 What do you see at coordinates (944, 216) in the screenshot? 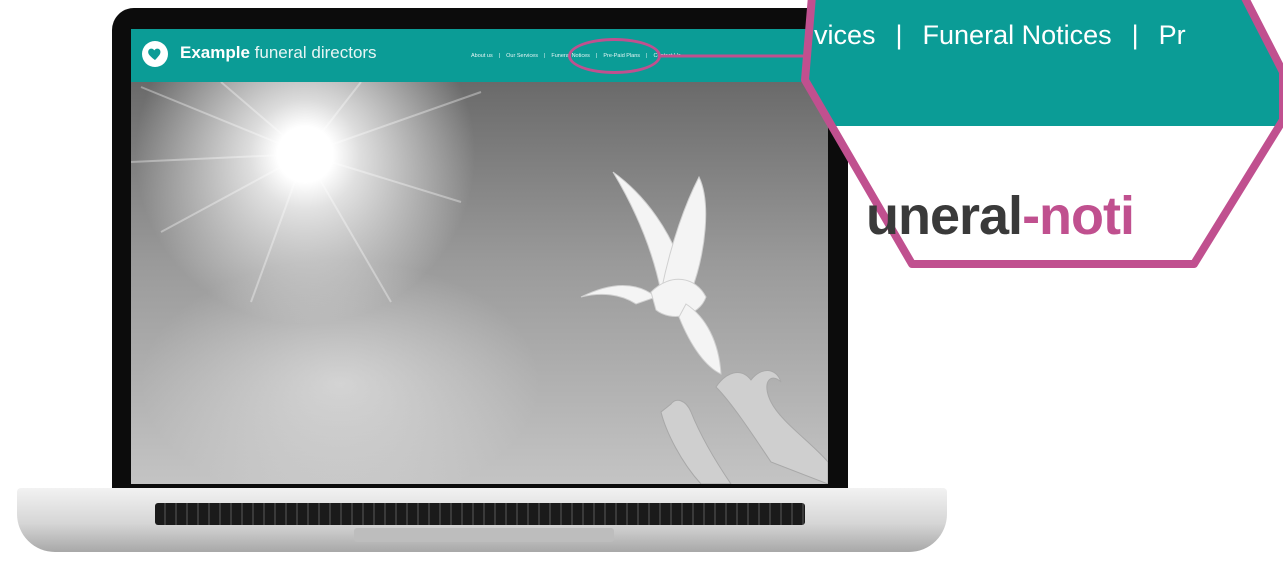
I see `logo-part-funeral: uneral` at bounding box center [944, 216].